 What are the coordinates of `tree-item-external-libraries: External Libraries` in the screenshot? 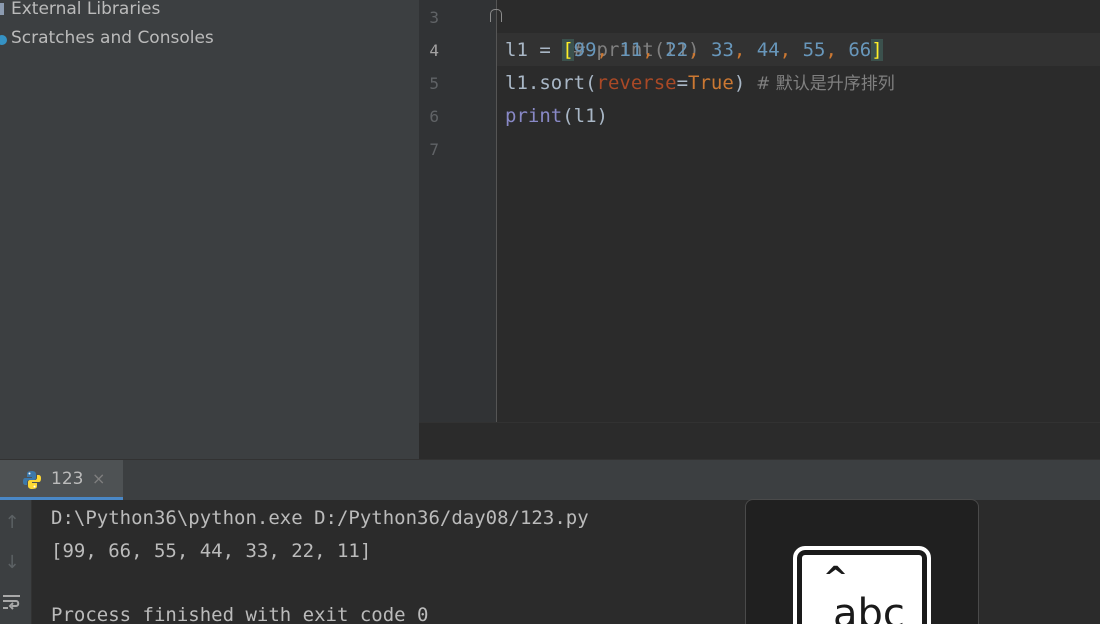 It's located at (80, 10).